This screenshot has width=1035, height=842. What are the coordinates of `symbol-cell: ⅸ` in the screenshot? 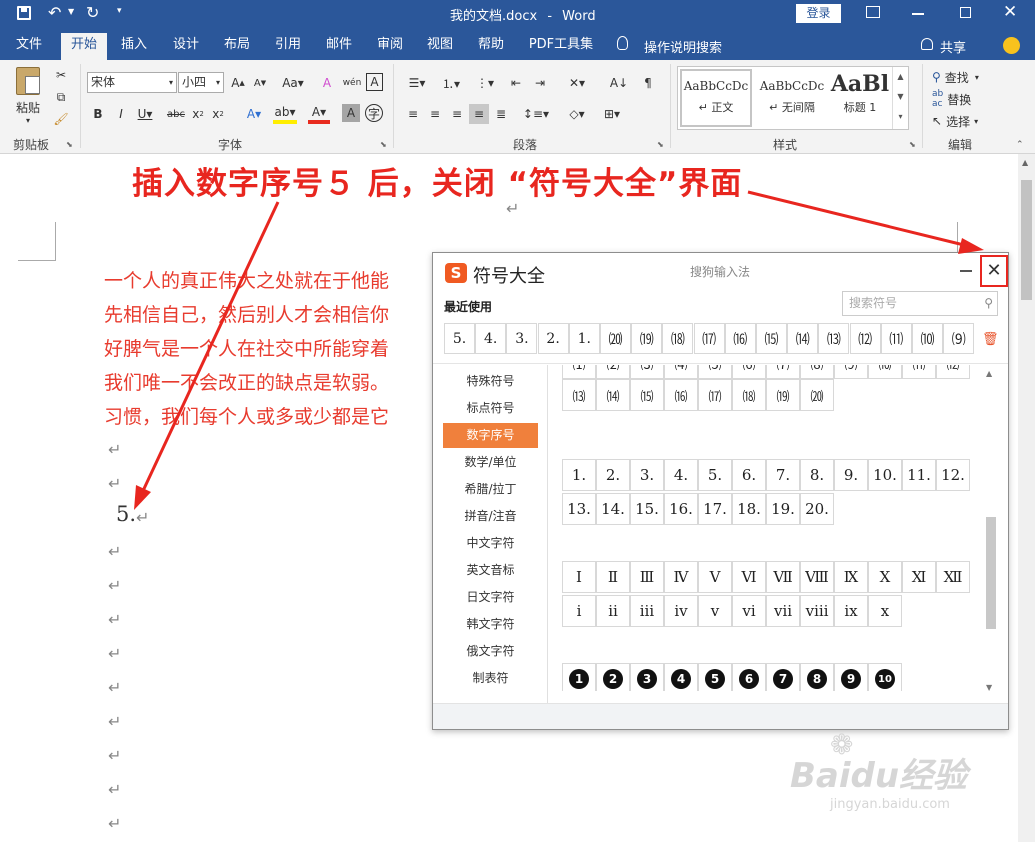 It's located at (851, 611).